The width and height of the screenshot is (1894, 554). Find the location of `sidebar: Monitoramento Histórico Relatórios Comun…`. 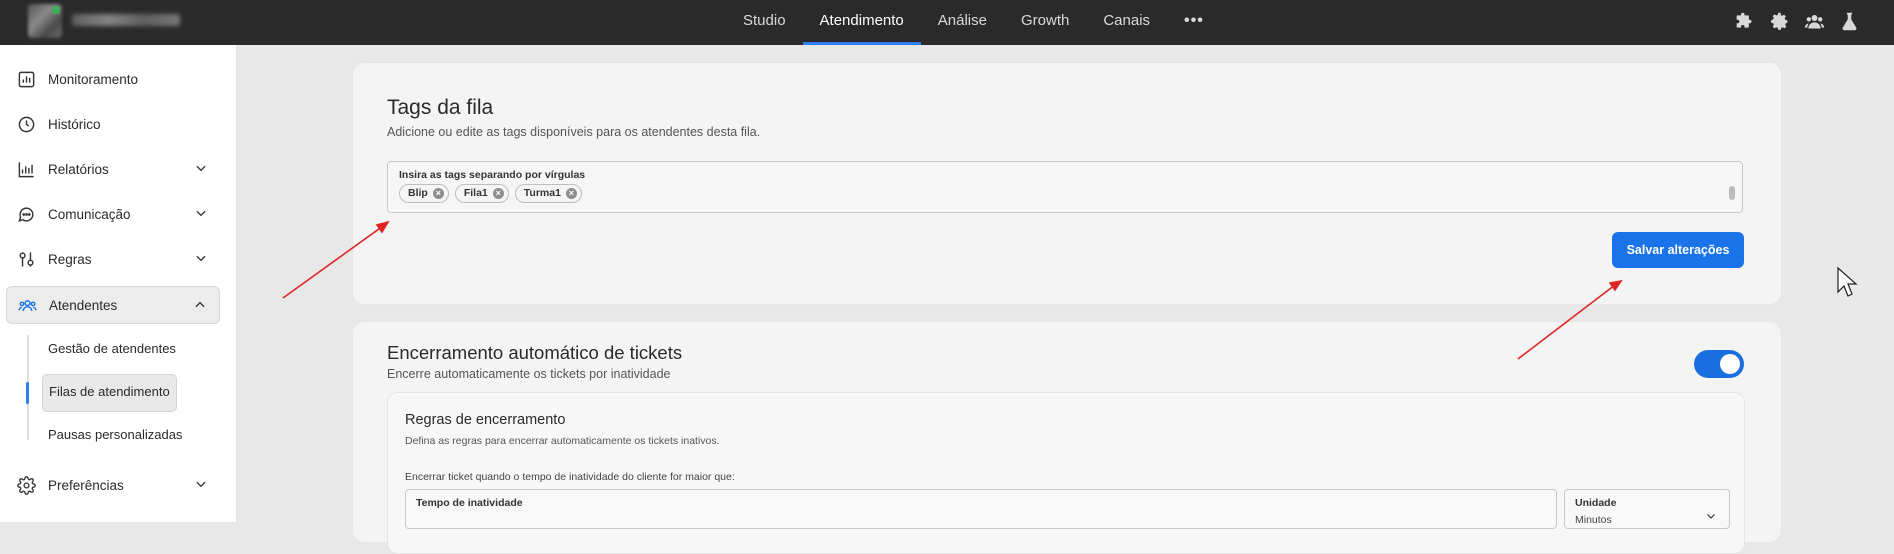

sidebar: Monitoramento Histórico Relatórios Comun… is located at coordinates (118, 283).